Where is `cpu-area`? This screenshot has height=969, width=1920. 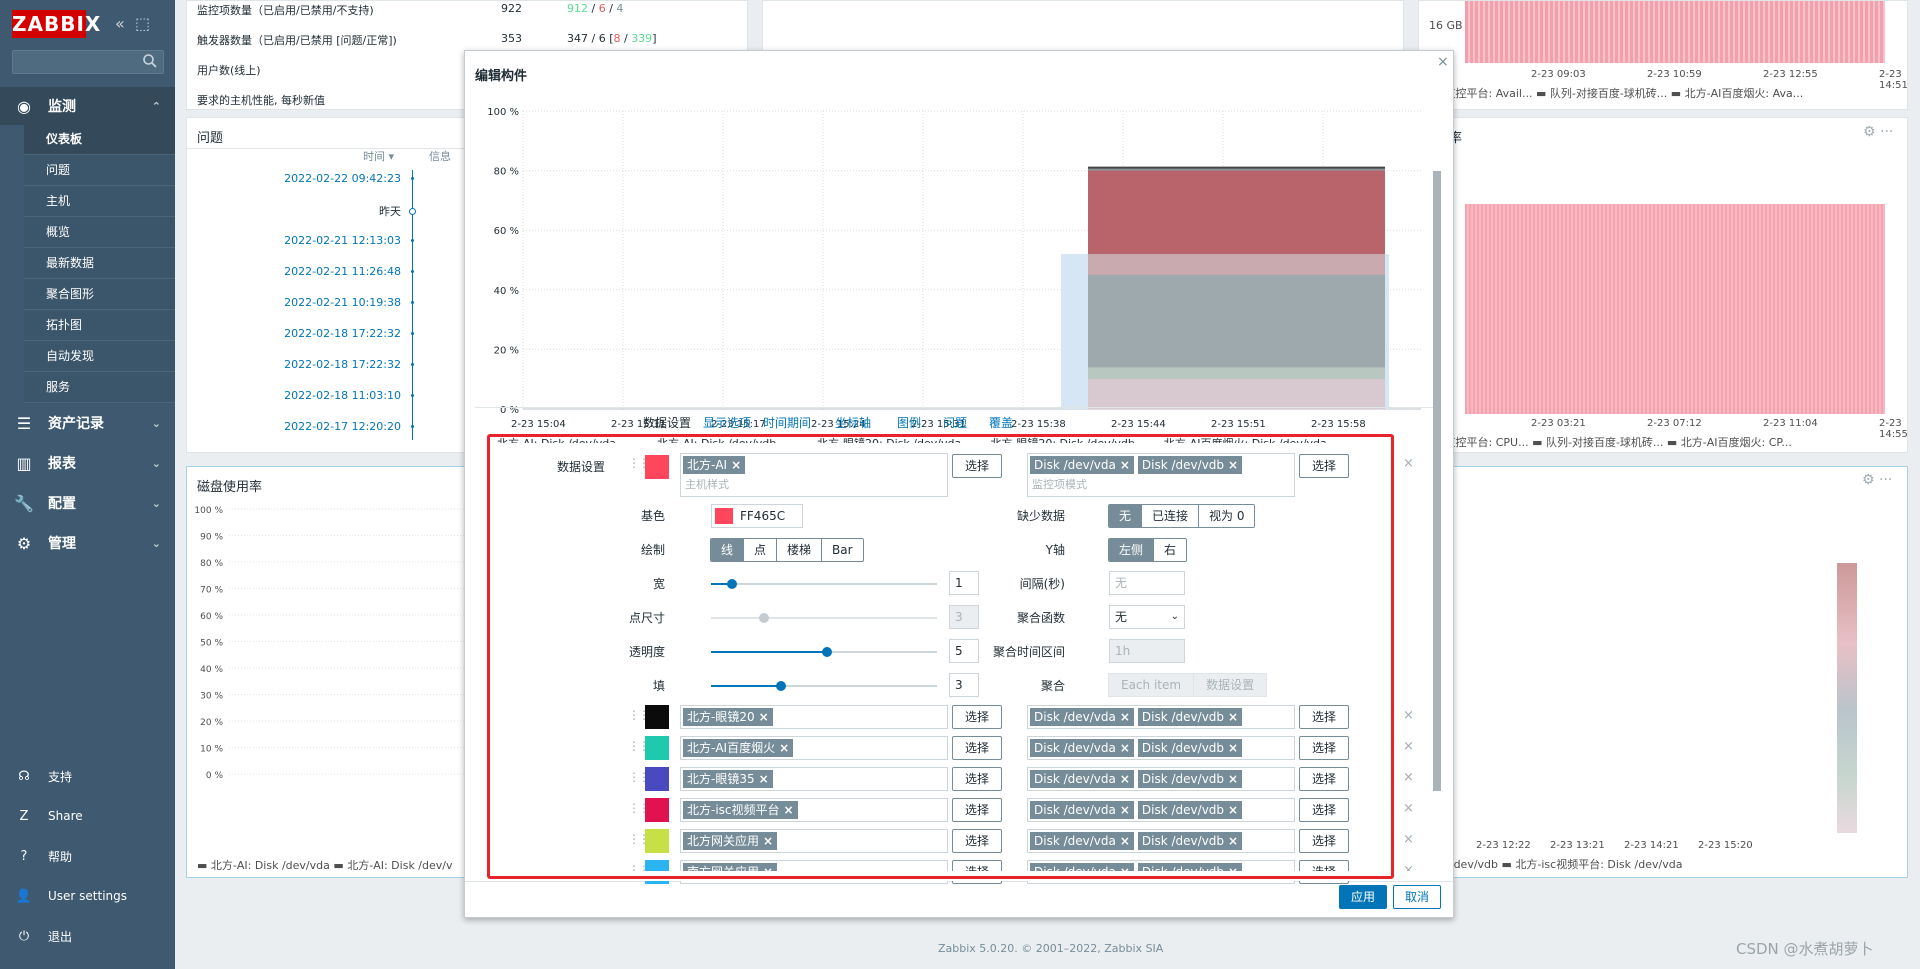 cpu-area is located at coordinates (1675, 309).